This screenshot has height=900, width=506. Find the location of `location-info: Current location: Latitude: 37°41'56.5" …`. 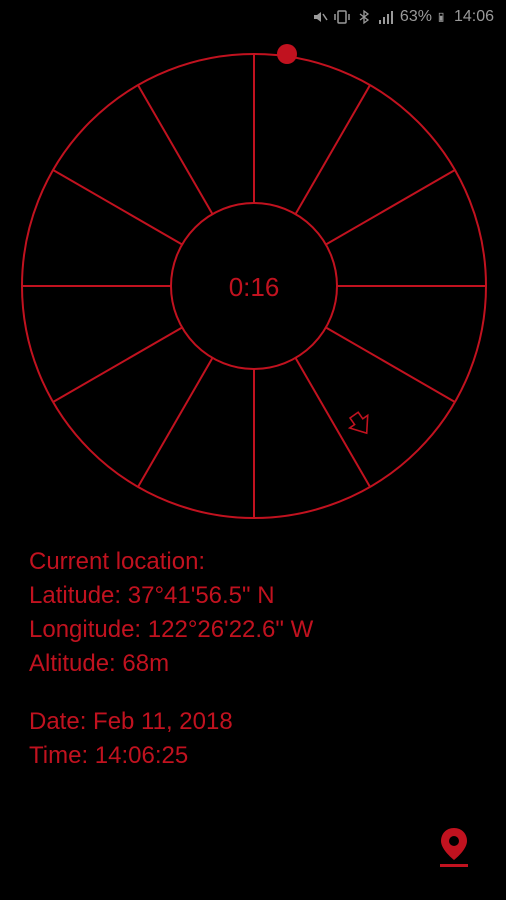

location-info: Current location: Latitude: 37°41'56.5" … is located at coordinates (171, 613).